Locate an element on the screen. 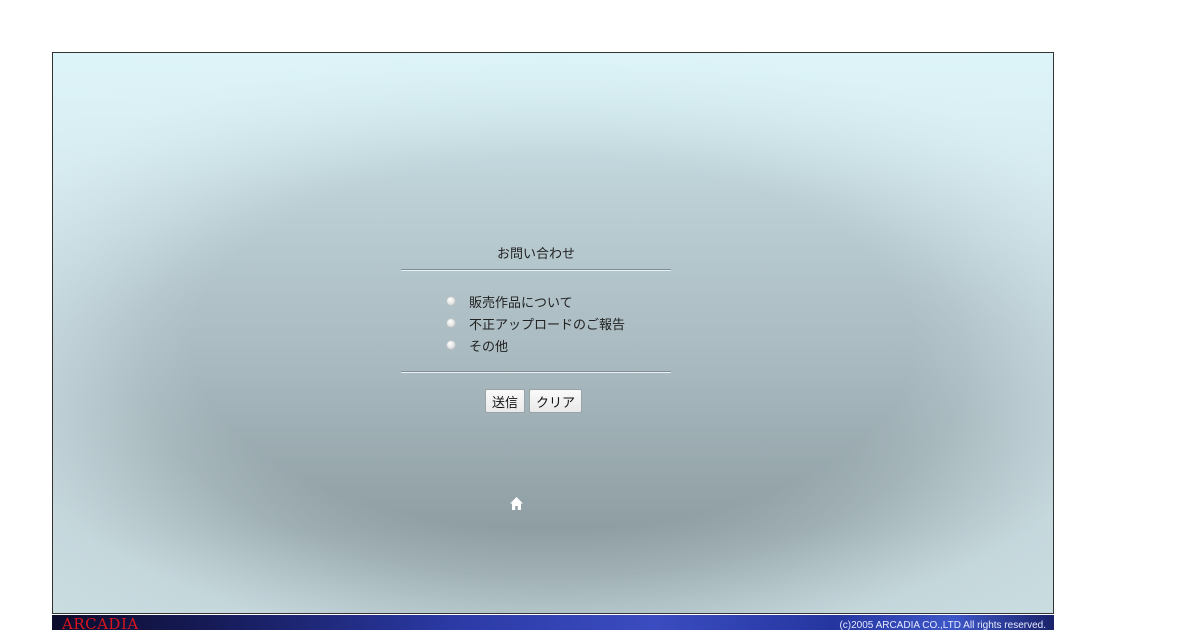  option-label: 不正アップロードのご報告 is located at coordinates (547, 325).